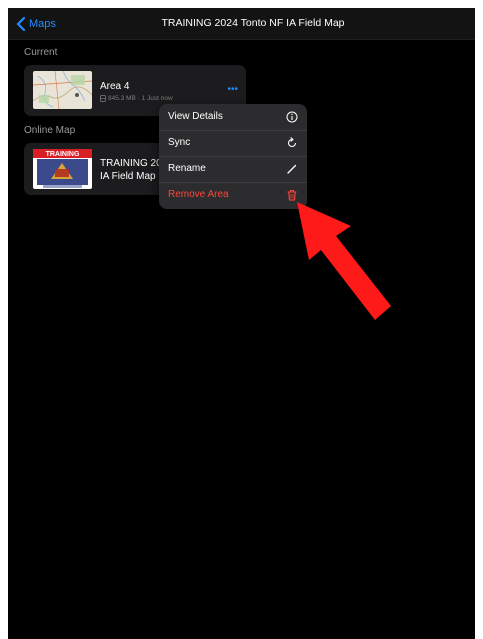 This screenshot has width=483, height=639. I want to click on annotation-arrow-icon, so click(344, 261).